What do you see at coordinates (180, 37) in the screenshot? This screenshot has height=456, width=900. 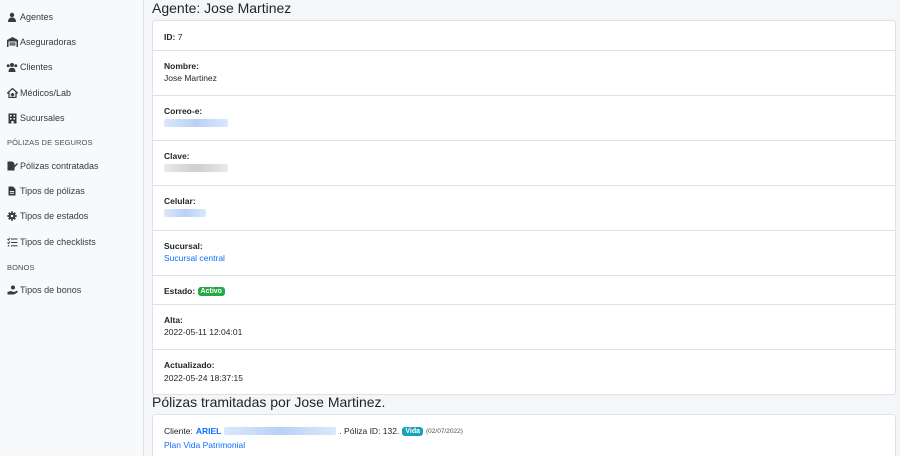 I see `id-value: 7` at bounding box center [180, 37].